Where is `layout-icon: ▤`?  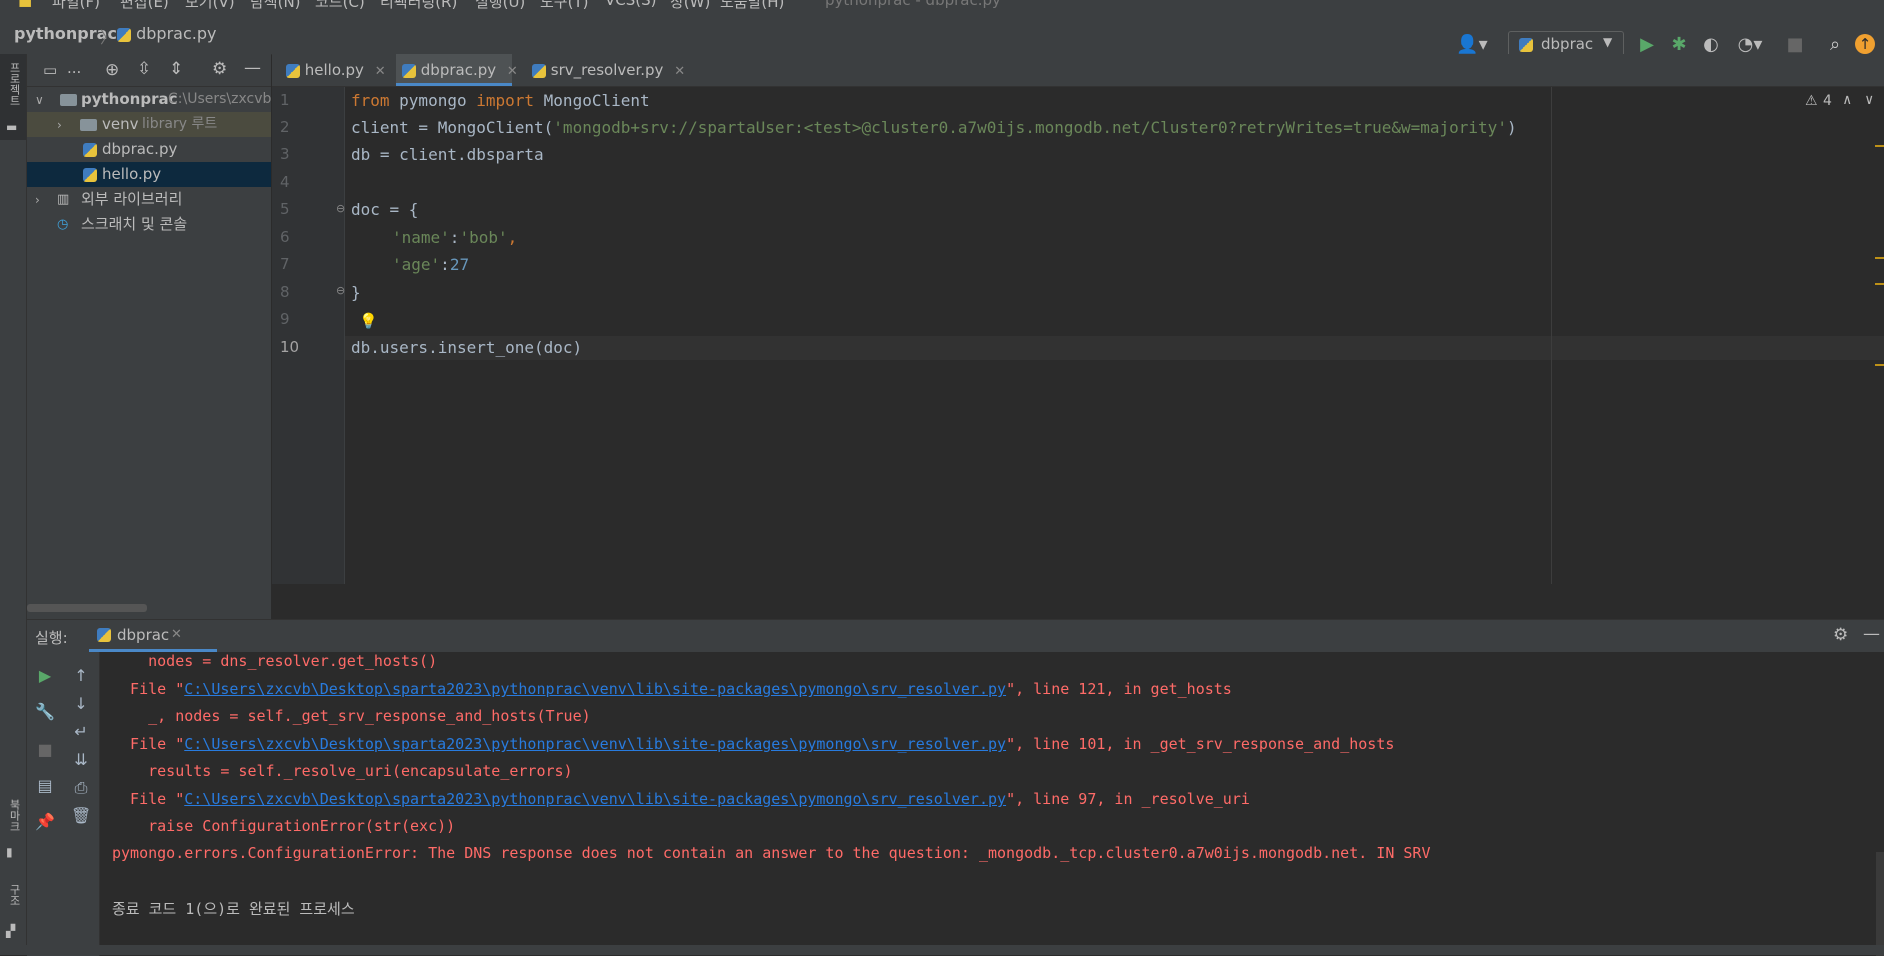
layout-icon: ▤ is located at coordinates (45, 786).